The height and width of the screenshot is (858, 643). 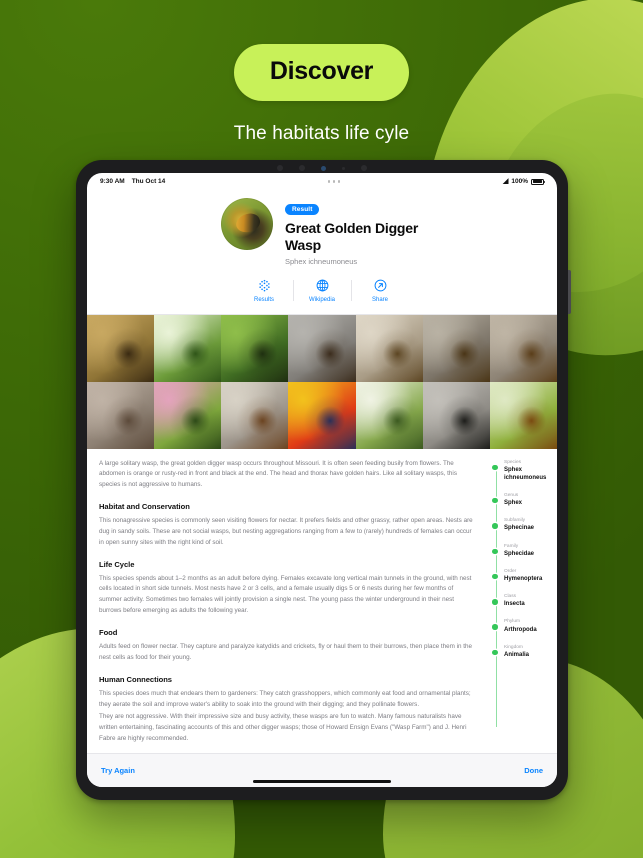 I want to click on wasp-on-white-blooms, so click(x=389, y=415).